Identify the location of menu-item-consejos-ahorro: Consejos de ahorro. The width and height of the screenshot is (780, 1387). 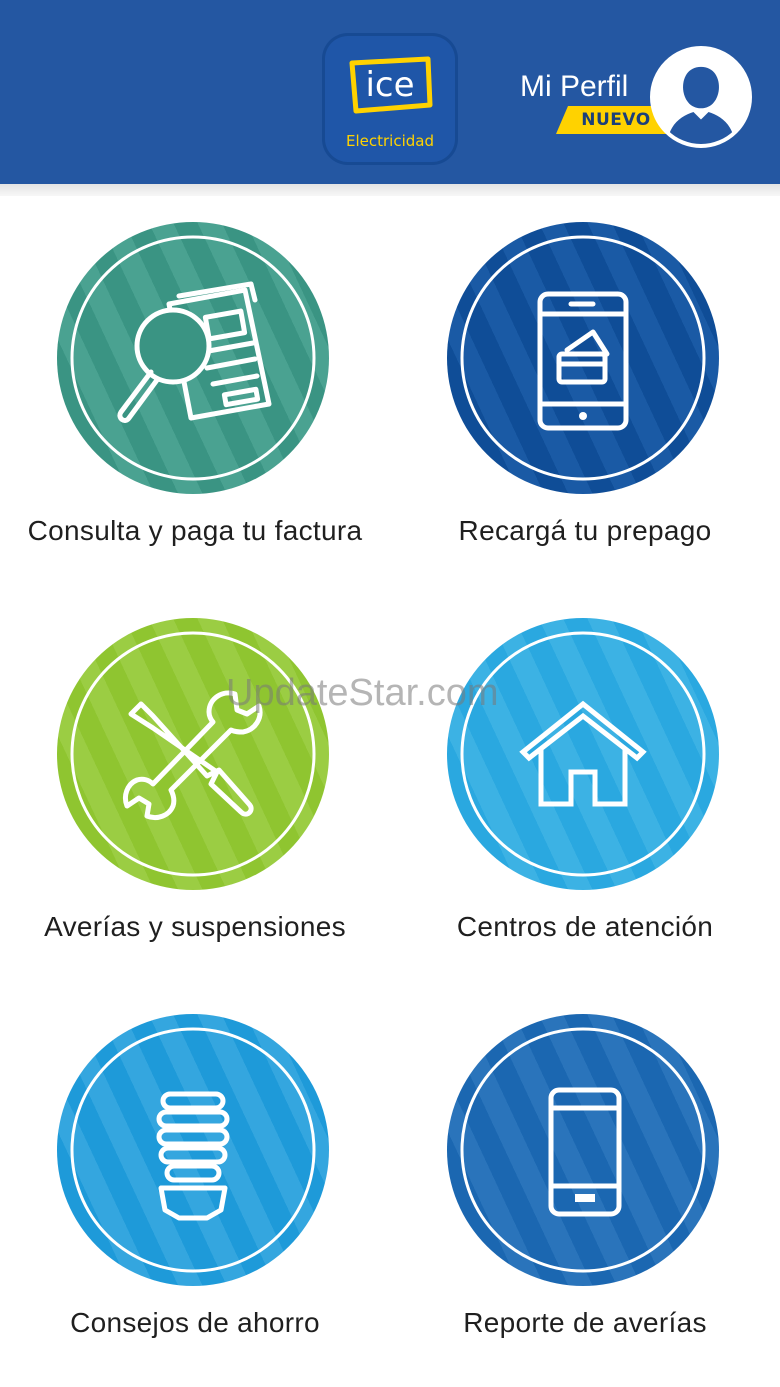
(195, 1189).